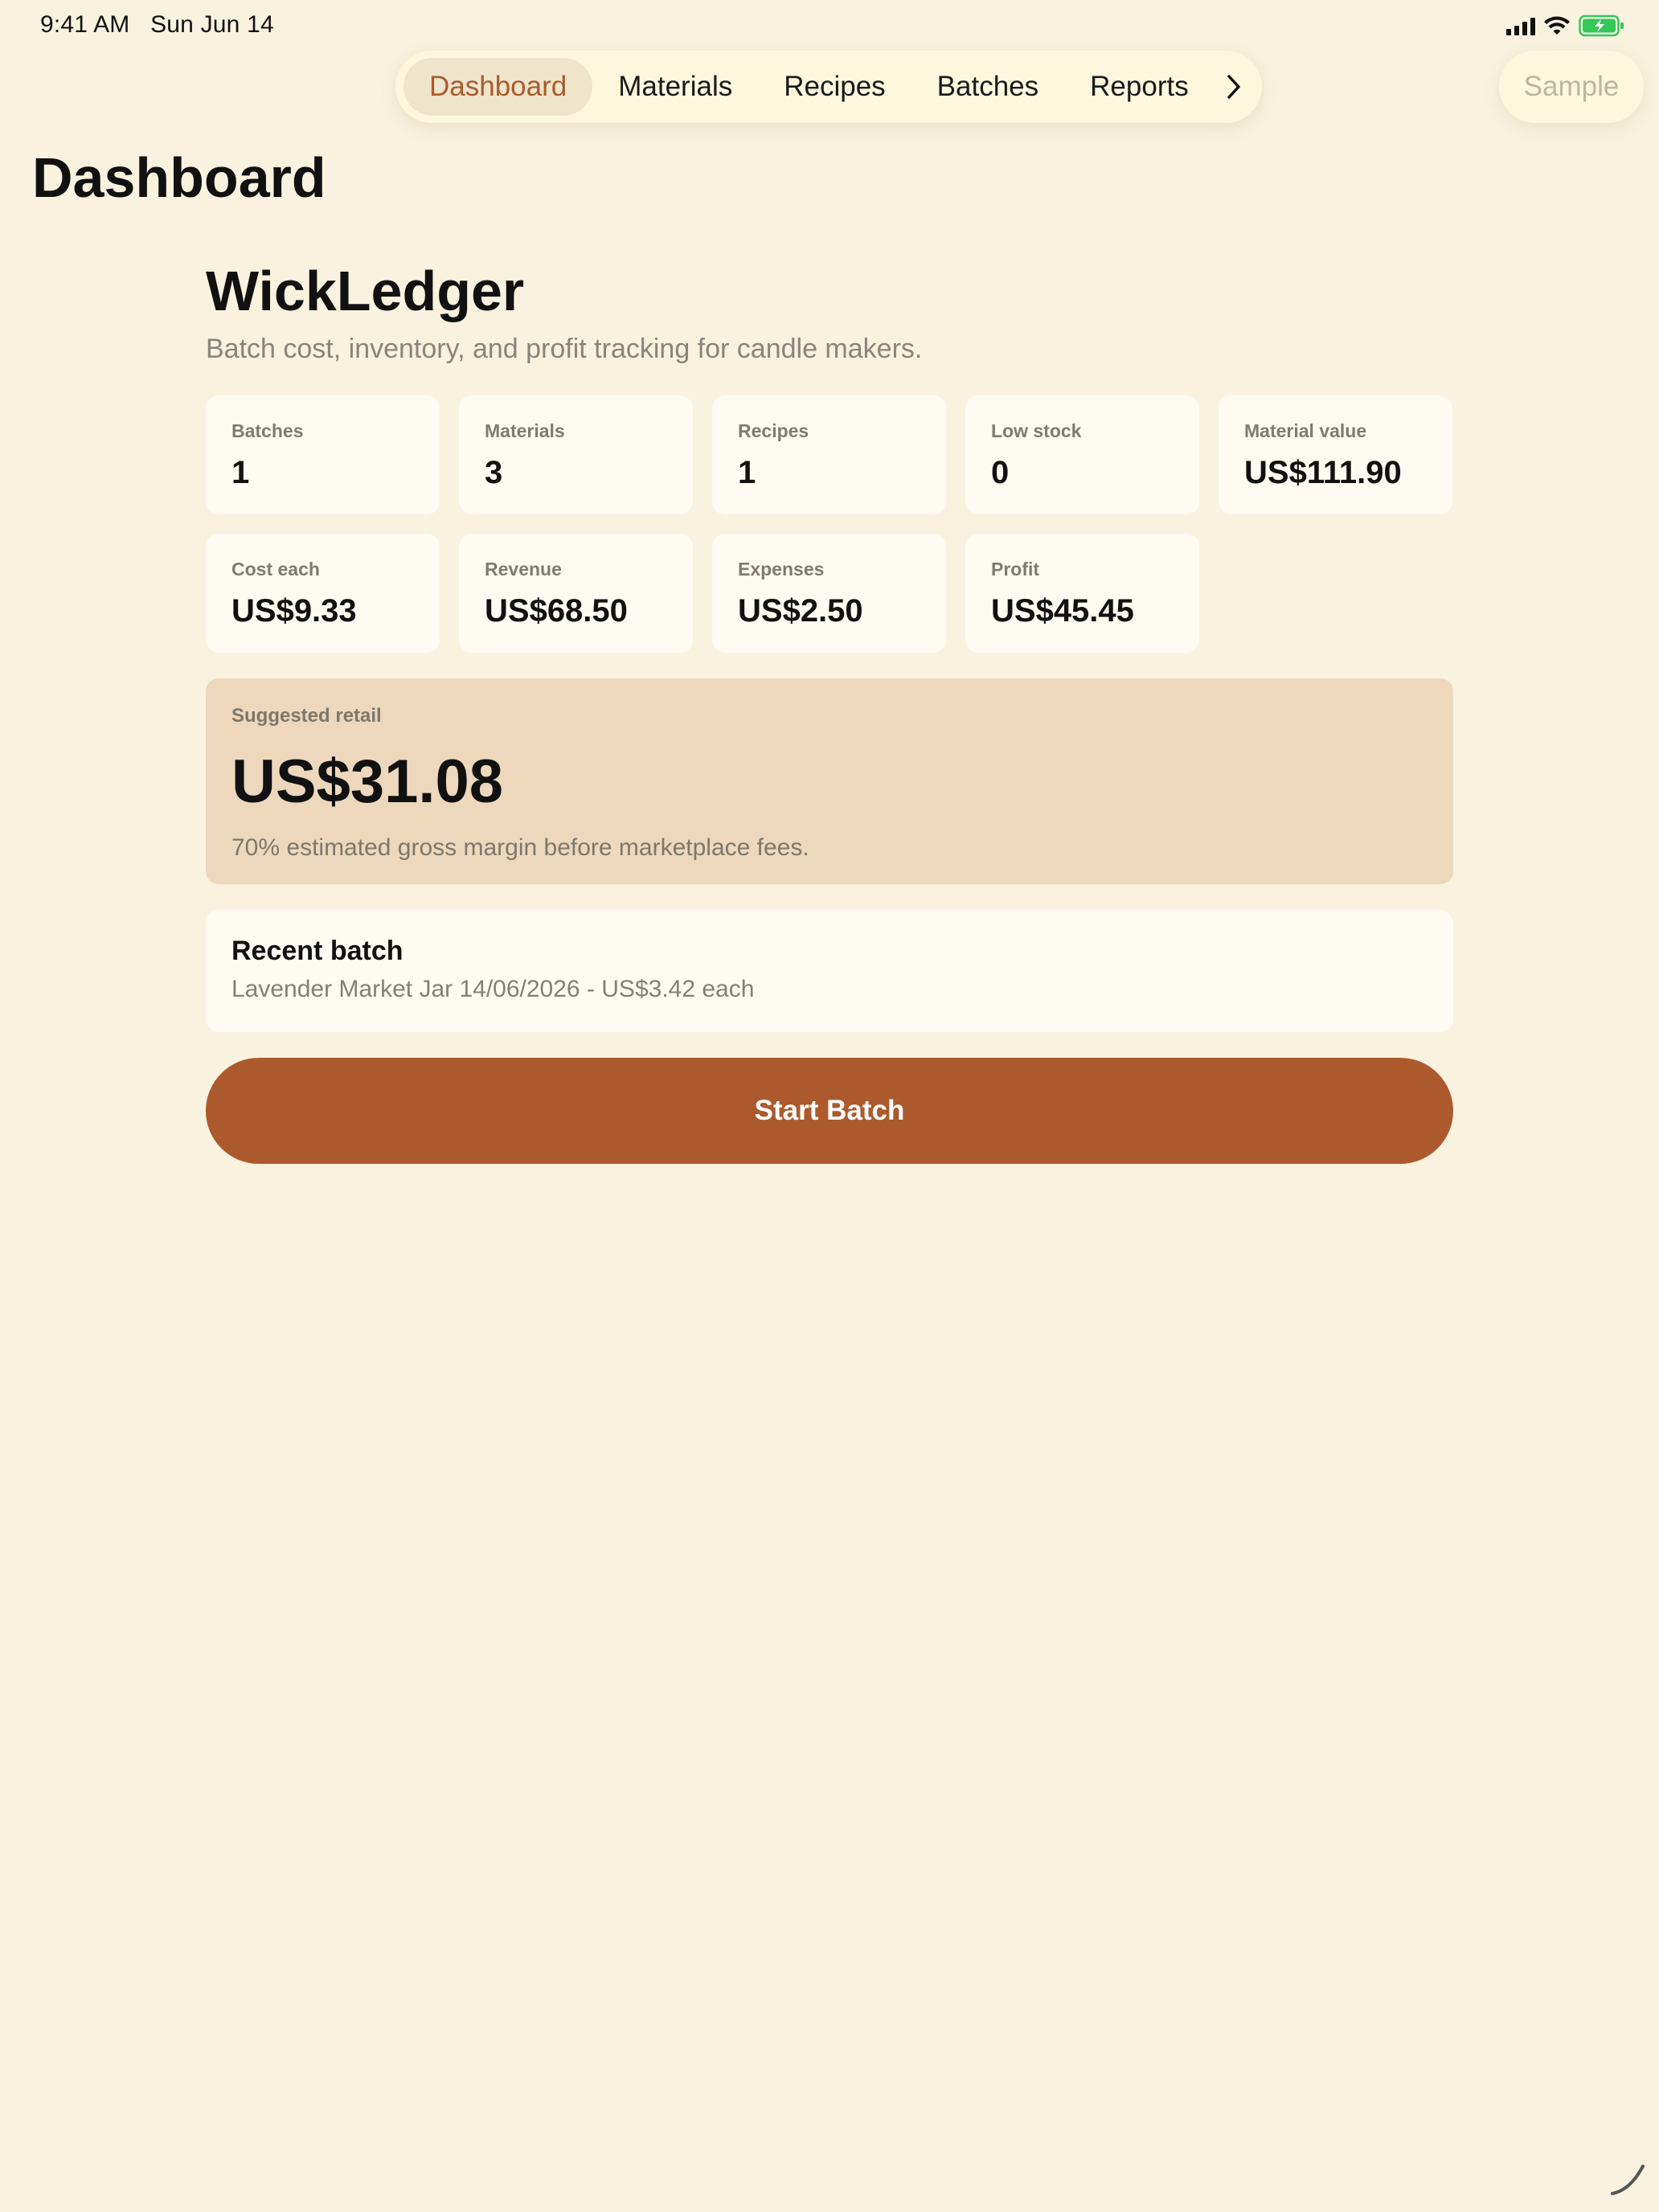  Describe the element at coordinates (1062, 611) in the screenshot. I see `stat-value: US$45.45` at that location.